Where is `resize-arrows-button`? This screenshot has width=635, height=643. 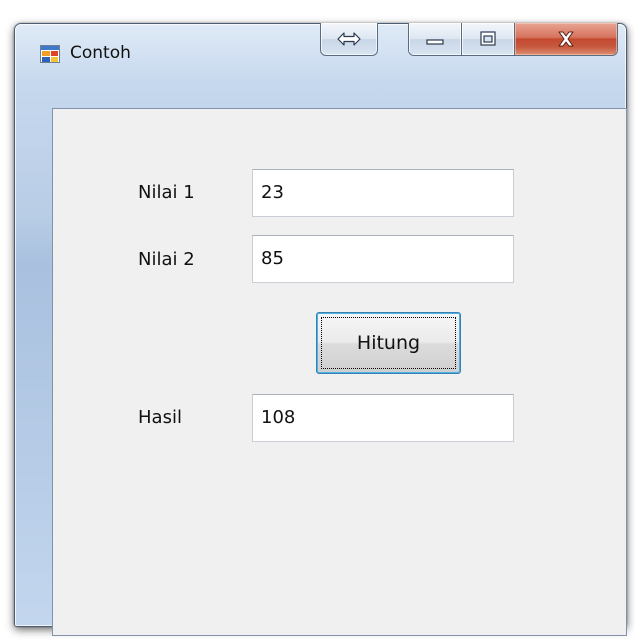
resize-arrows-button is located at coordinates (349, 39).